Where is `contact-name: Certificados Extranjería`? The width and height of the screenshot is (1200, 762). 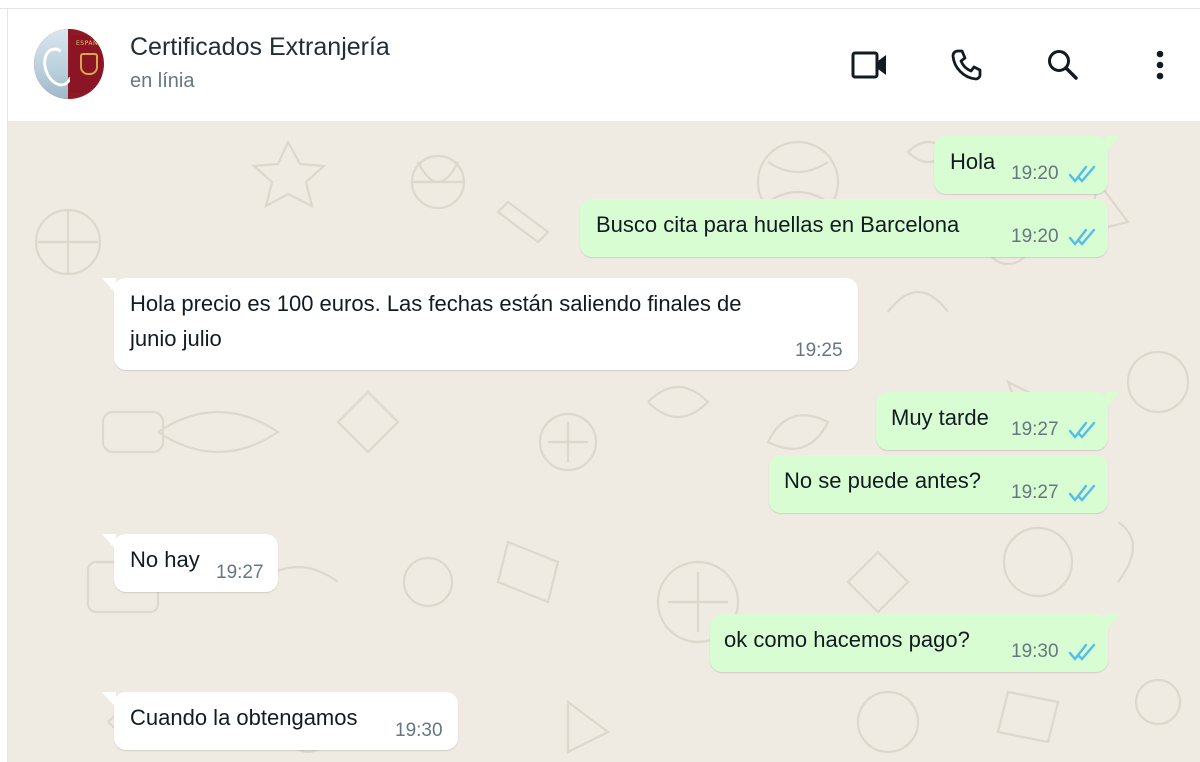
contact-name: Certificados Extranjería is located at coordinates (260, 47).